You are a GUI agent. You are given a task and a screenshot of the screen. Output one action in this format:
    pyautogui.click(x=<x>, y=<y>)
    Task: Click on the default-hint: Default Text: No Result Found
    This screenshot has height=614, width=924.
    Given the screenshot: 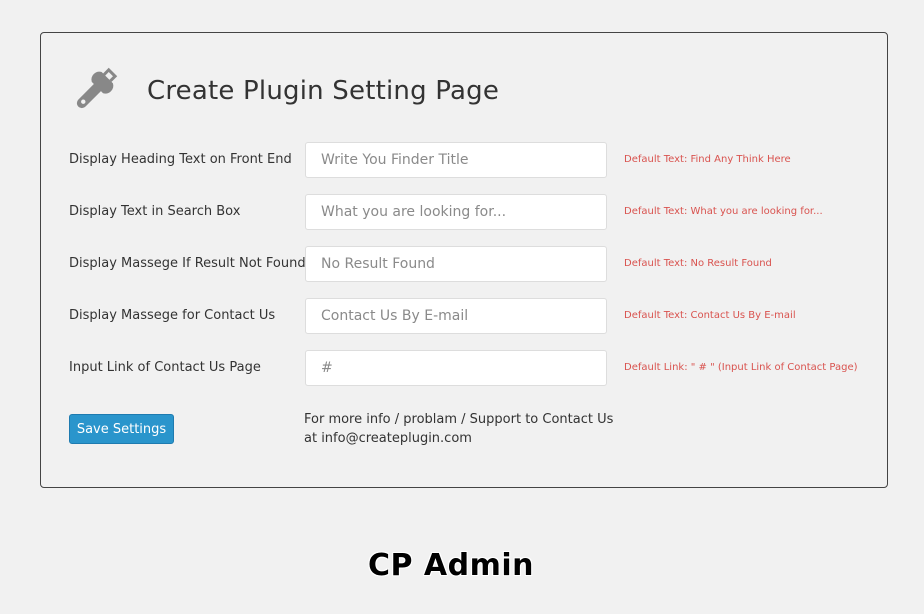 What is the action you would take?
    pyautogui.click(x=698, y=263)
    